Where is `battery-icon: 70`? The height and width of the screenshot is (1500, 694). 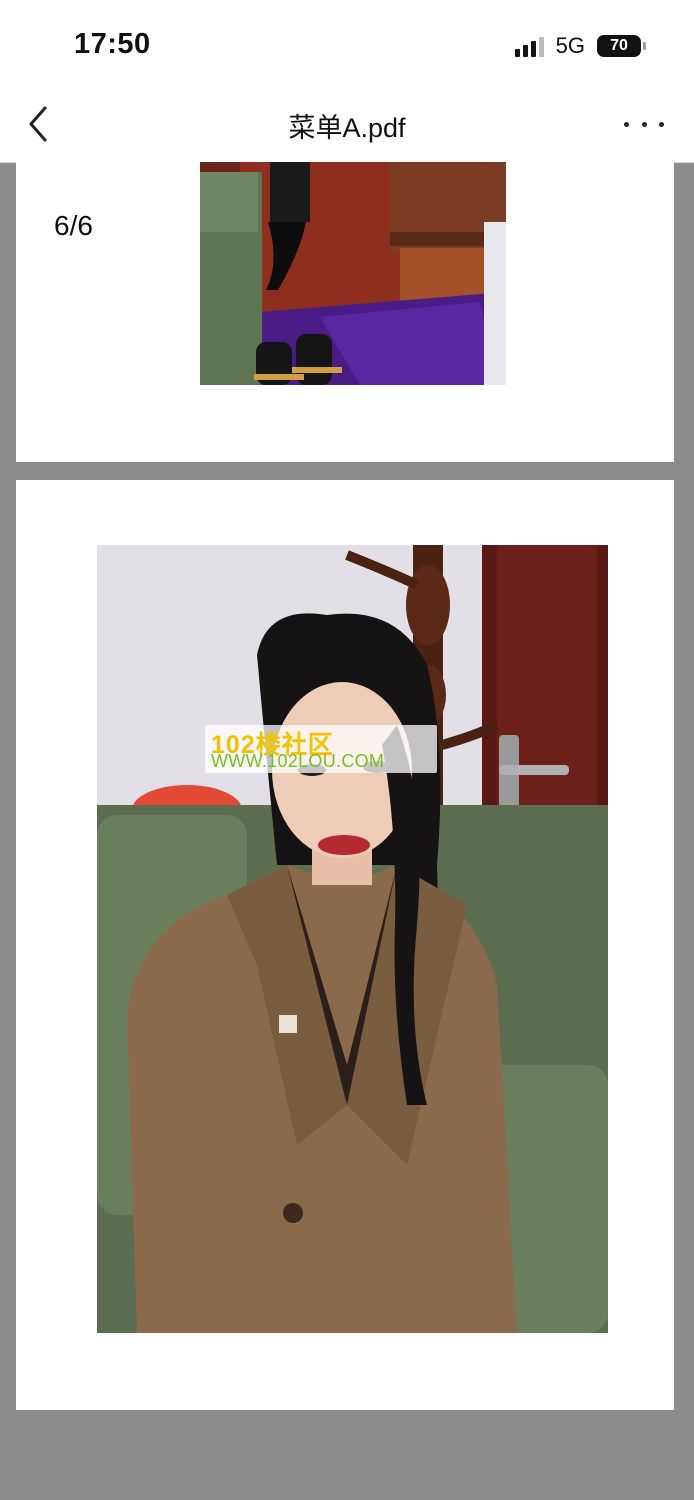
battery-icon: 70 is located at coordinates (621, 46).